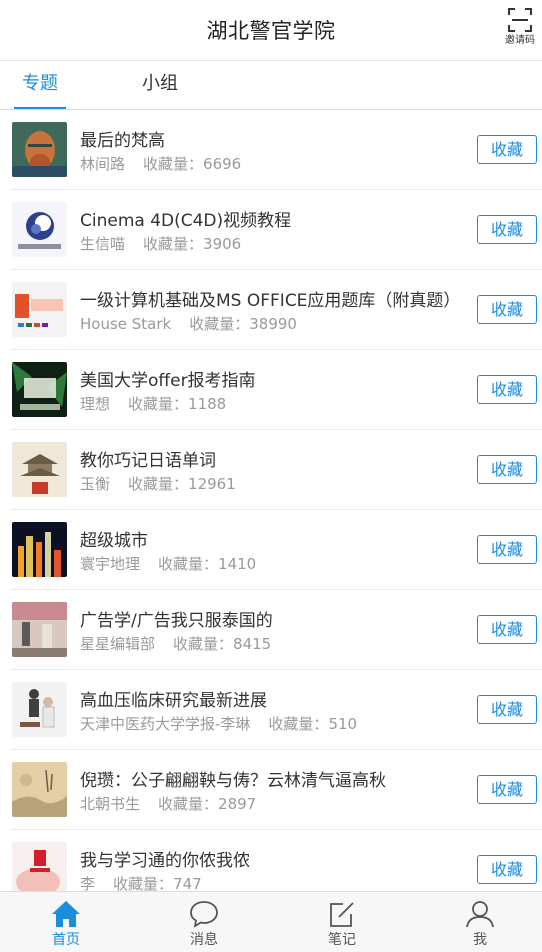 The image size is (542, 952). What do you see at coordinates (95, 484) in the screenshot?
I see `item-author: 玉衡` at bounding box center [95, 484].